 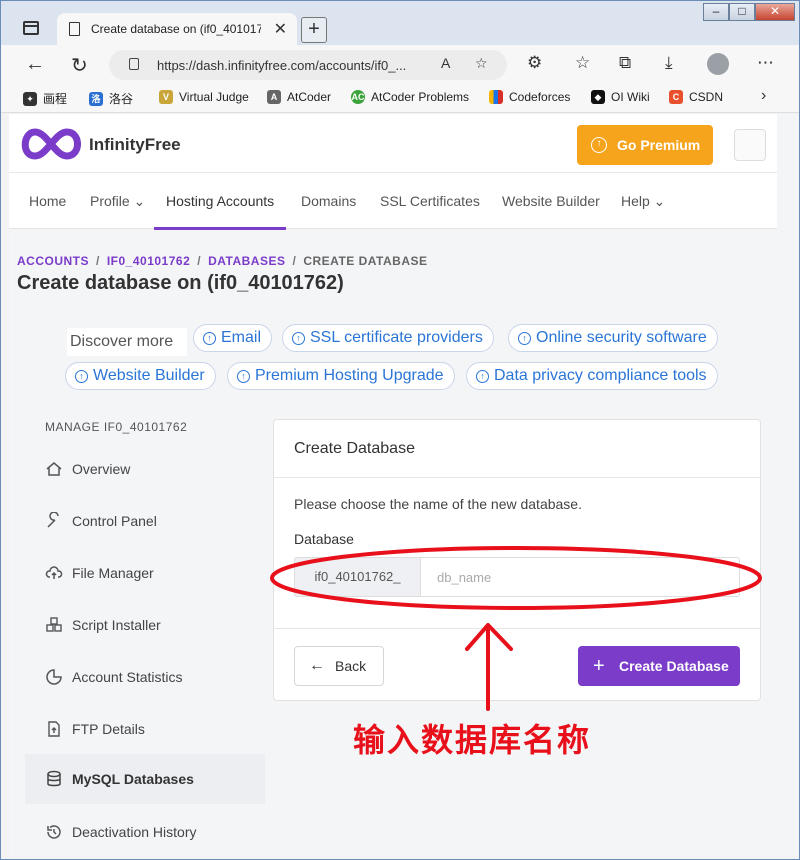 I want to click on downloads-icon: ⤓, so click(x=669, y=63).